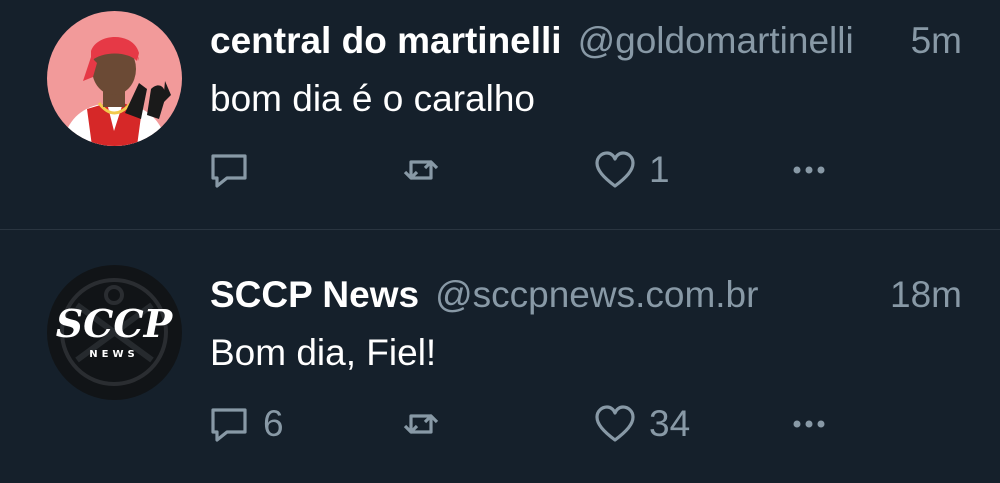 The image size is (1000, 483). I want to click on svg-text: NEWS, so click(113, 354).